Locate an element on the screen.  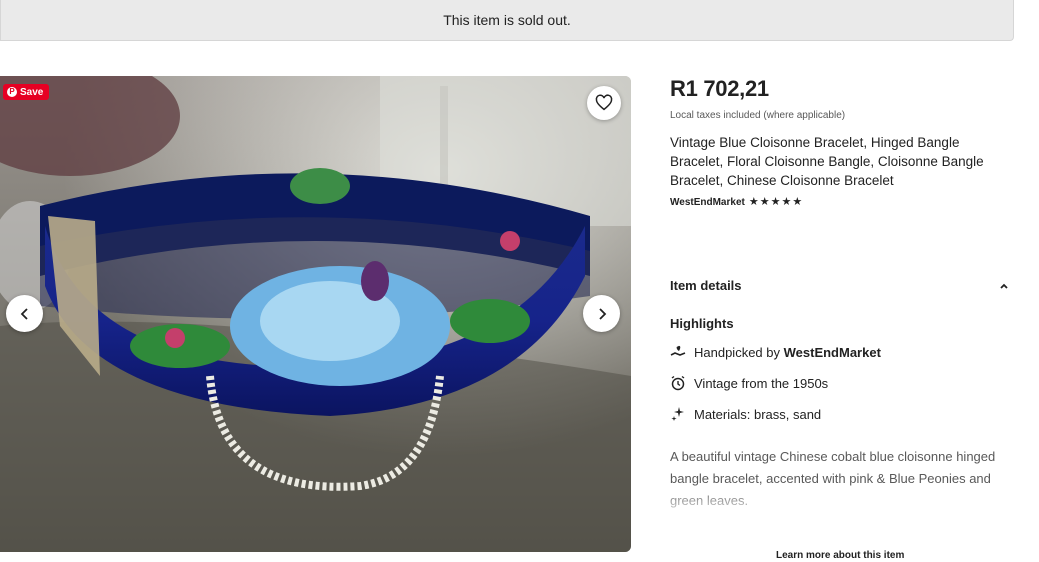
rating-stars: ★ ★ ★ ★ ★ is located at coordinates (775, 202).